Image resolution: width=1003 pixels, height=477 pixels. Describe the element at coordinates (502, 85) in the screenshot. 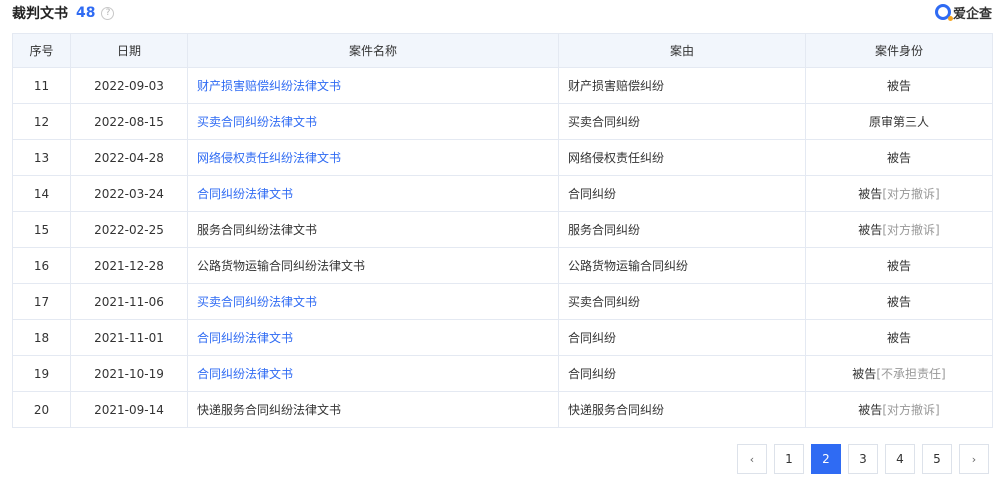

I see `table-row: 11 2022-09-03 财产损害赔偿纠纷法律文书 财产损害赔偿纠纷 被告` at that location.